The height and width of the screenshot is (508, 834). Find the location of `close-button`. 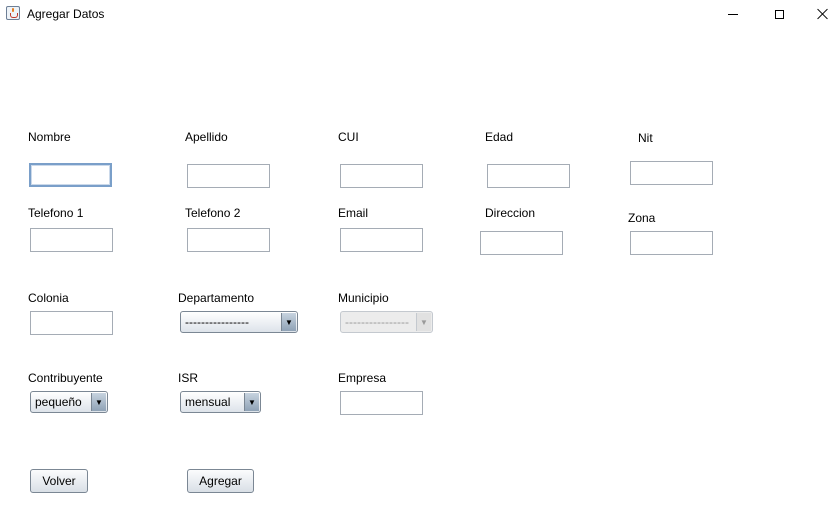

close-button is located at coordinates (817, 14).